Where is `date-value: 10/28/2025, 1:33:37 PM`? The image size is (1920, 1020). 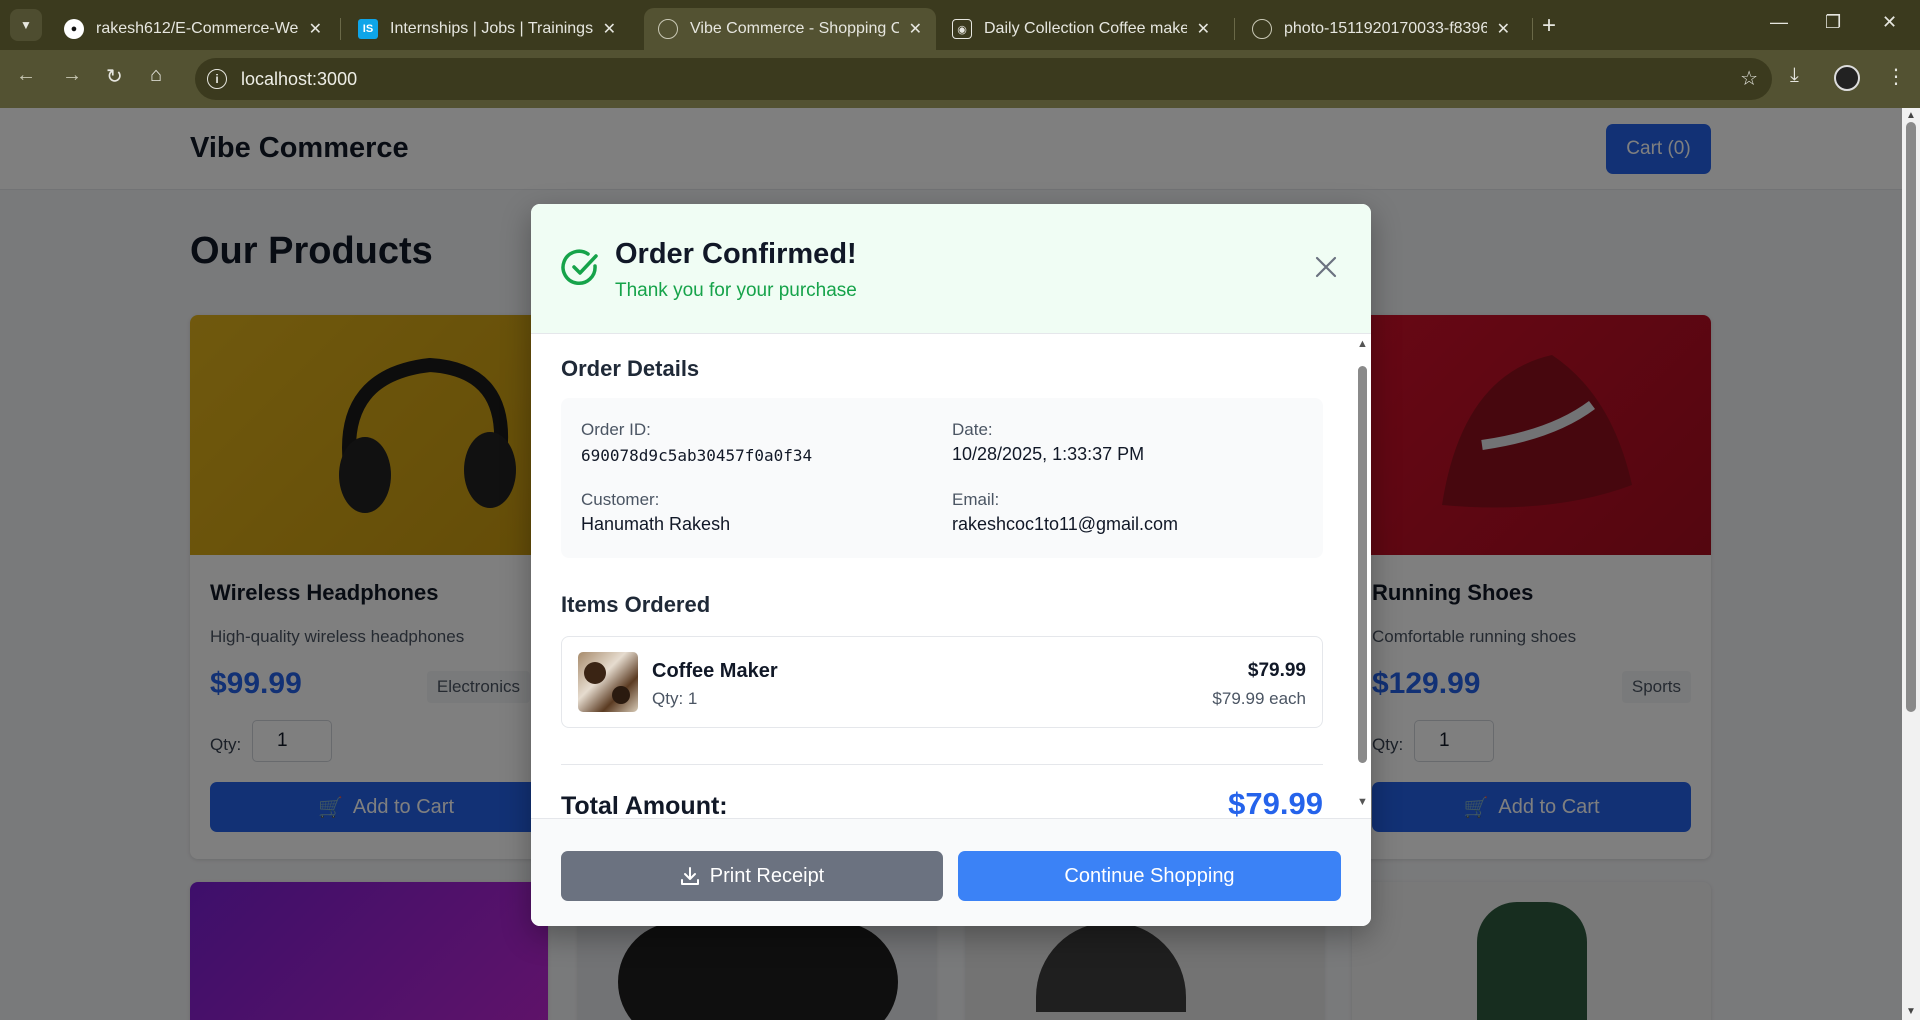
date-value: 10/28/2025, 1:33:37 PM is located at coordinates (1048, 454).